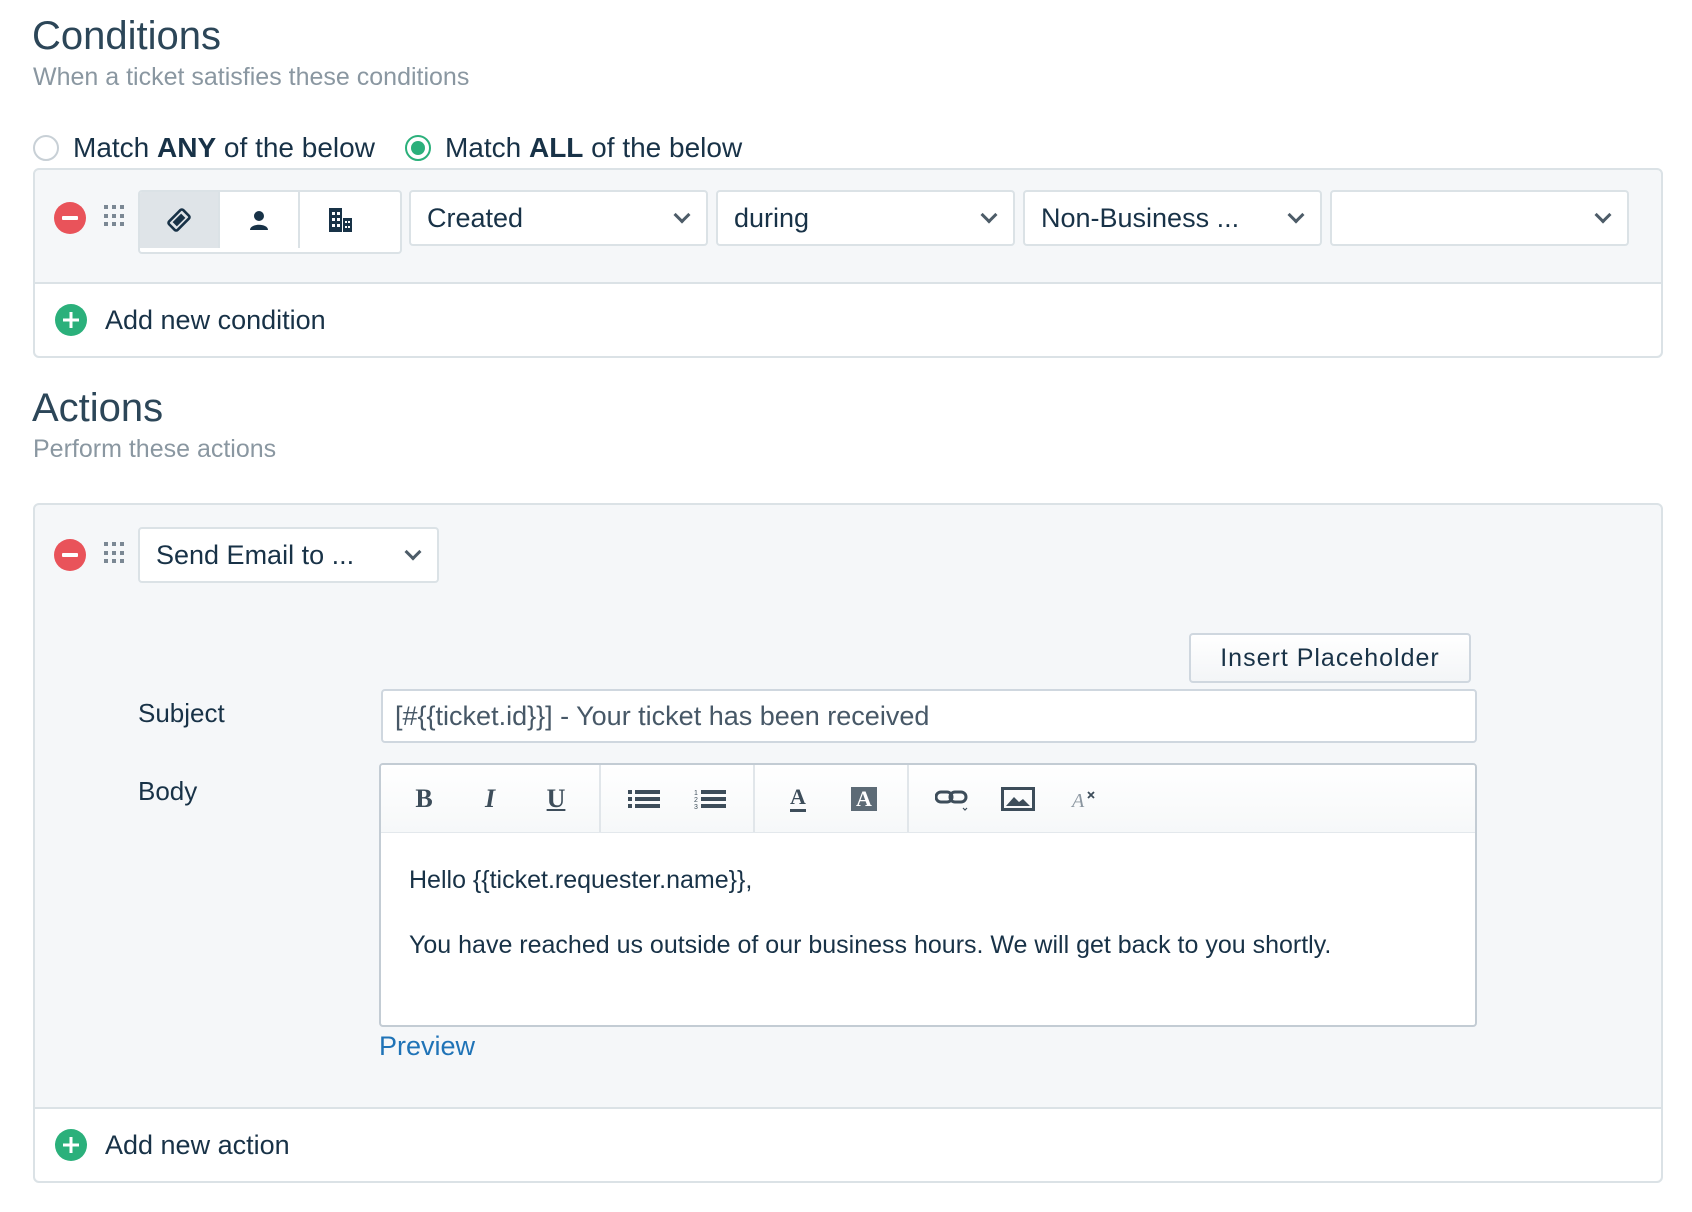  What do you see at coordinates (70, 555) in the screenshot?
I see `remove-action-button` at bounding box center [70, 555].